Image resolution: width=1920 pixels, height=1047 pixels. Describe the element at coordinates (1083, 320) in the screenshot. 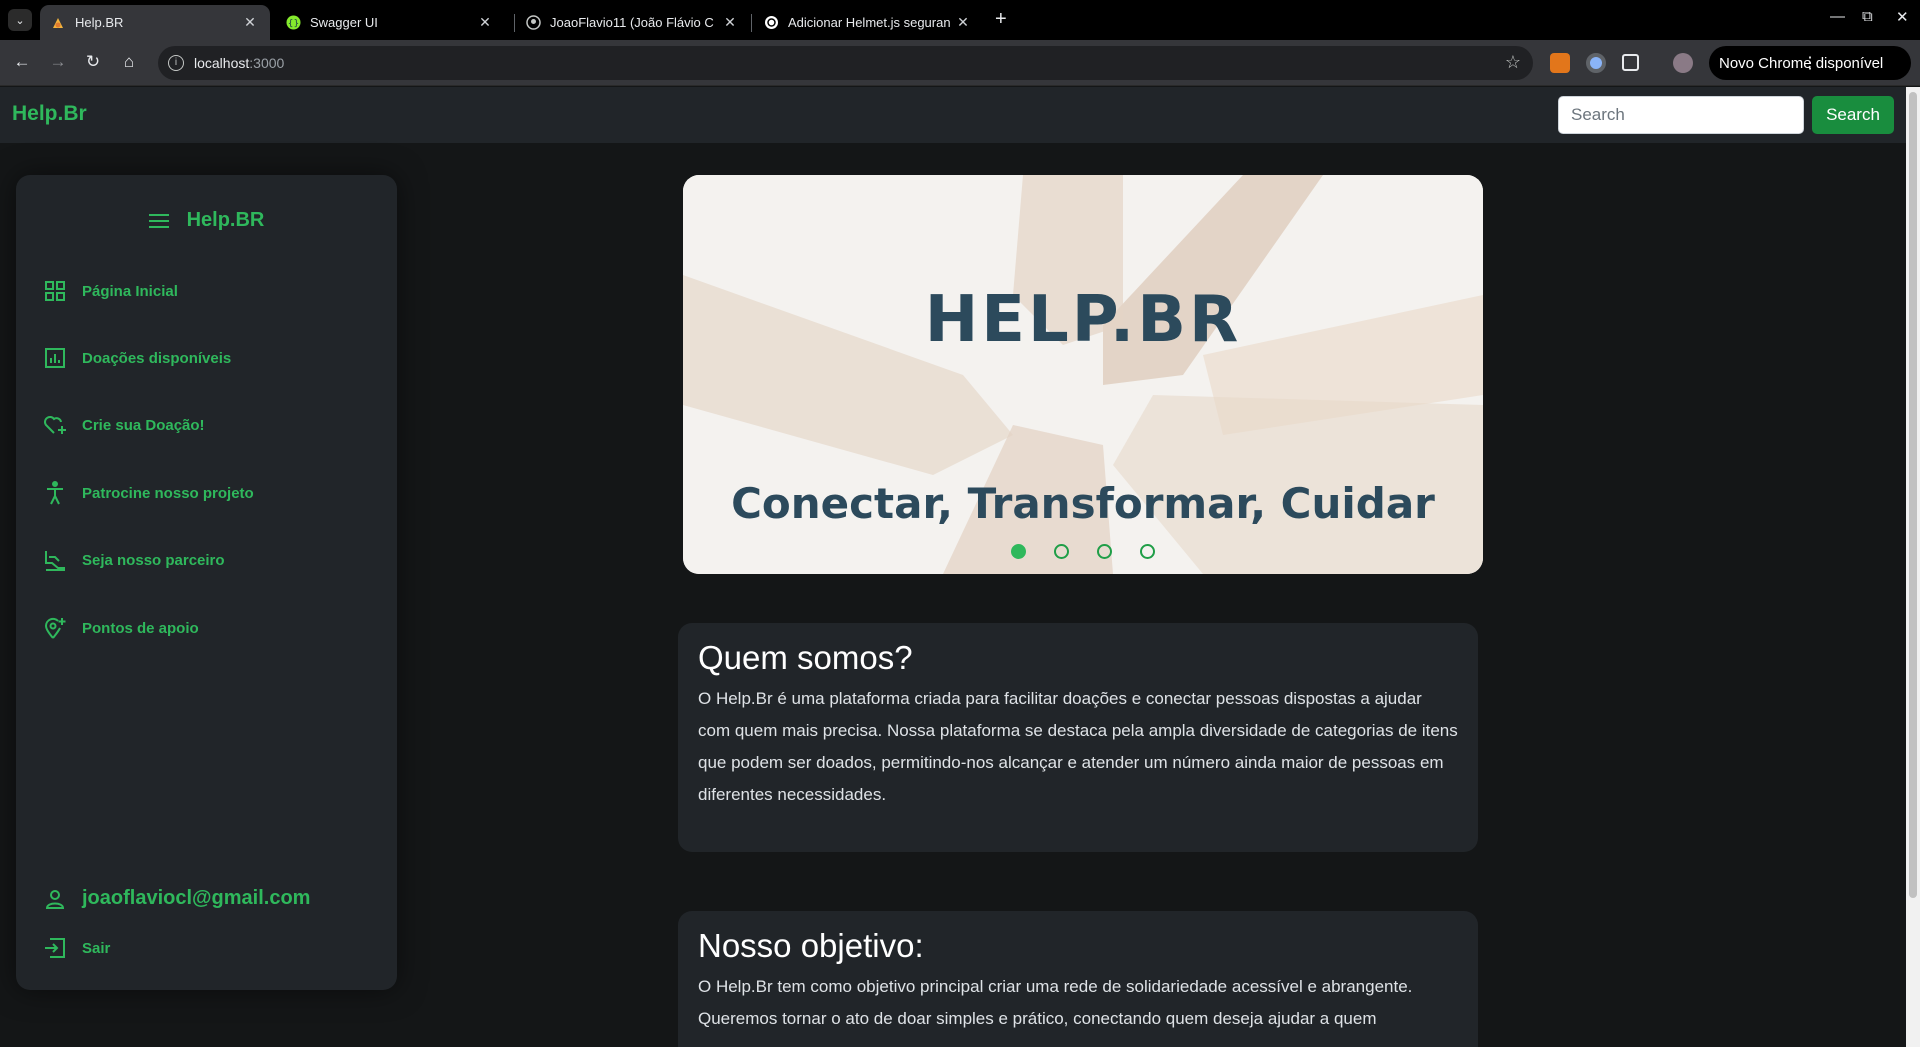

I see `hero-title: HELP.BR` at that location.